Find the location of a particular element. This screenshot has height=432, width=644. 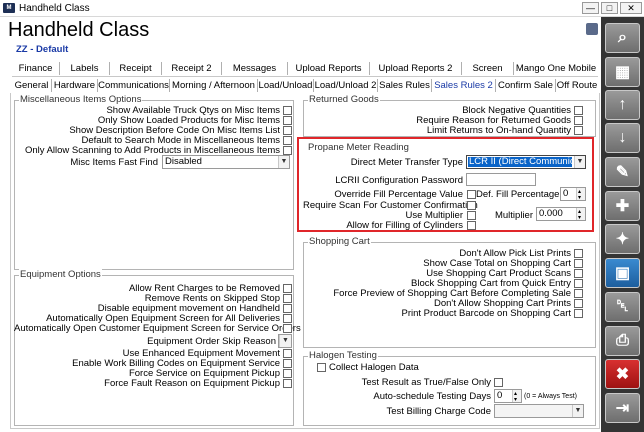

save-button: ▣ is located at coordinates (622, 273).